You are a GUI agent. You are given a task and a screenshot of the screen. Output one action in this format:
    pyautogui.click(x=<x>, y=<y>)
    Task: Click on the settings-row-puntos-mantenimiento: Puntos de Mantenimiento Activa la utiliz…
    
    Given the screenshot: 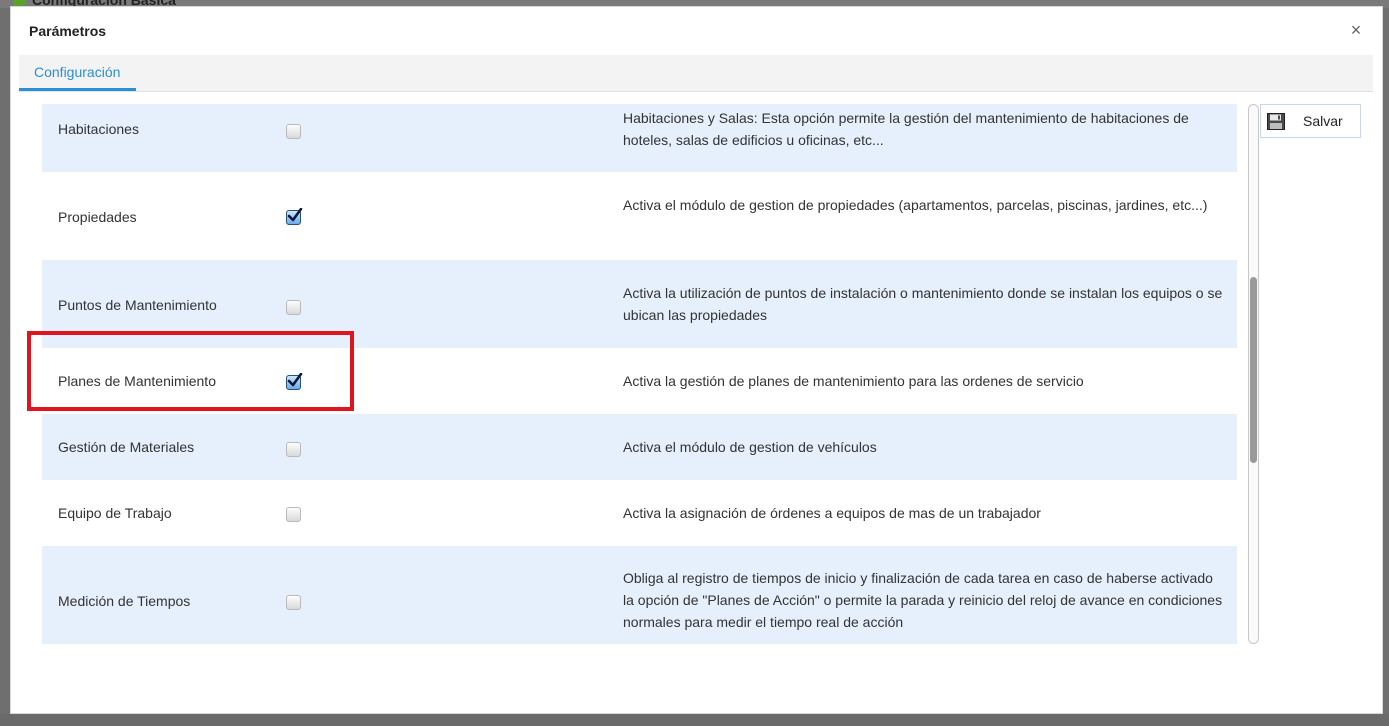 What is the action you would take?
    pyautogui.click(x=639, y=304)
    